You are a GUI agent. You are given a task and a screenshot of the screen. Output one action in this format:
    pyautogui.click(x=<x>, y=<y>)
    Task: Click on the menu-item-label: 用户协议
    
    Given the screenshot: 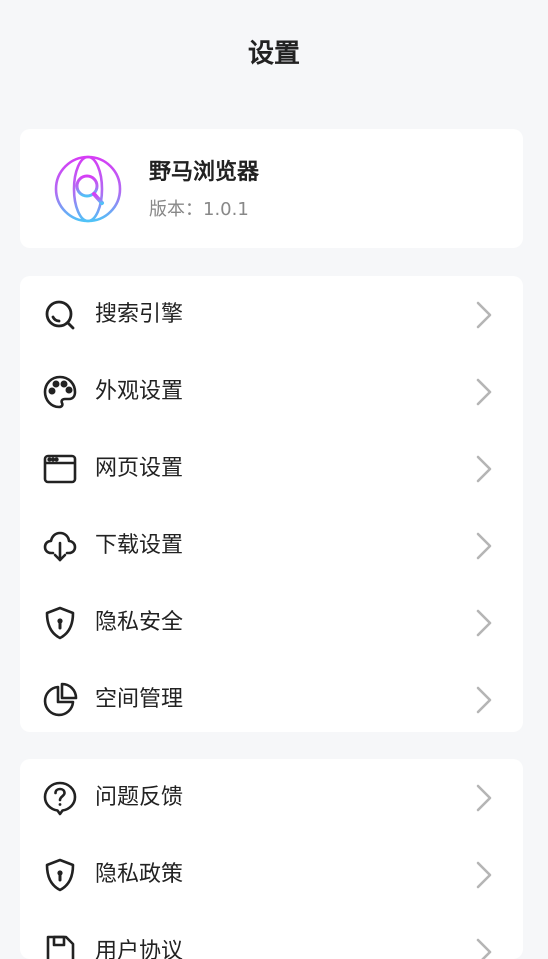 What is the action you would take?
    pyautogui.click(x=139, y=948)
    